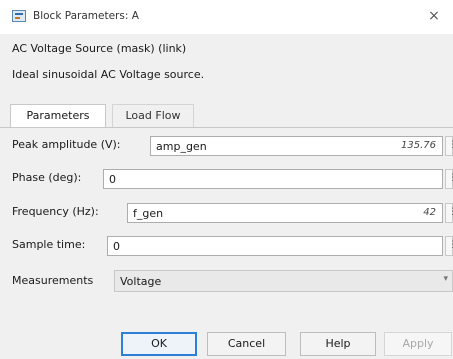 Image resolution: width=453 pixels, height=359 pixels. What do you see at coordinates (148, 213) in the screenshot?
I see `frequency-value: f_gen` at bounding box center [148, 213].